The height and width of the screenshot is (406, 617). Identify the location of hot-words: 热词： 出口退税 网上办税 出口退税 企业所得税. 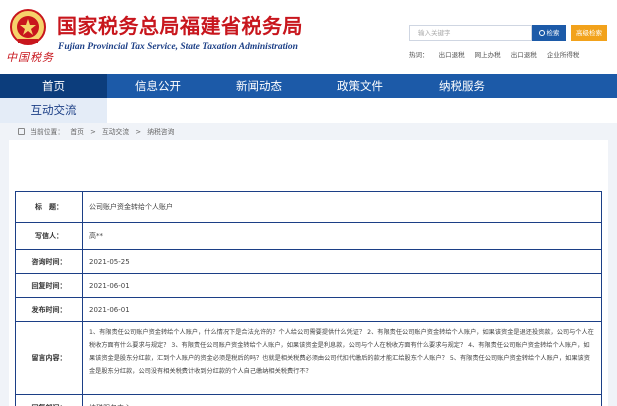
(498, 54).